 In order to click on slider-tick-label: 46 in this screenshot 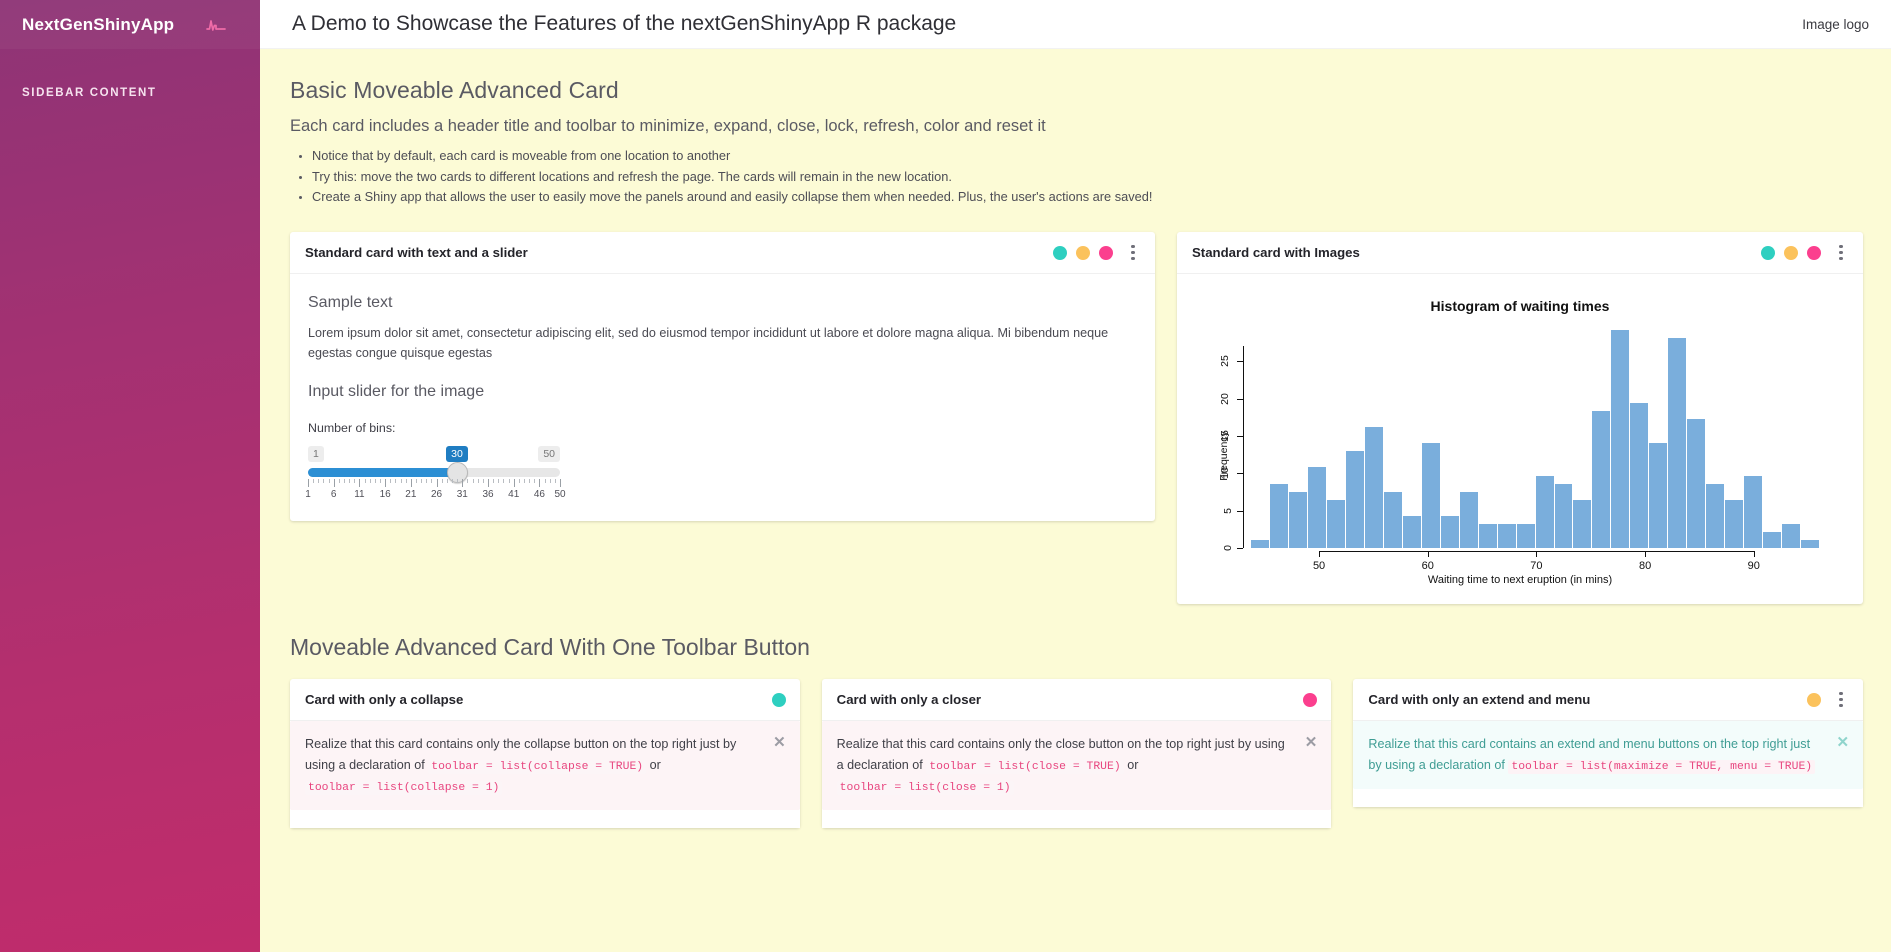, I will do `click(539, 495)`.